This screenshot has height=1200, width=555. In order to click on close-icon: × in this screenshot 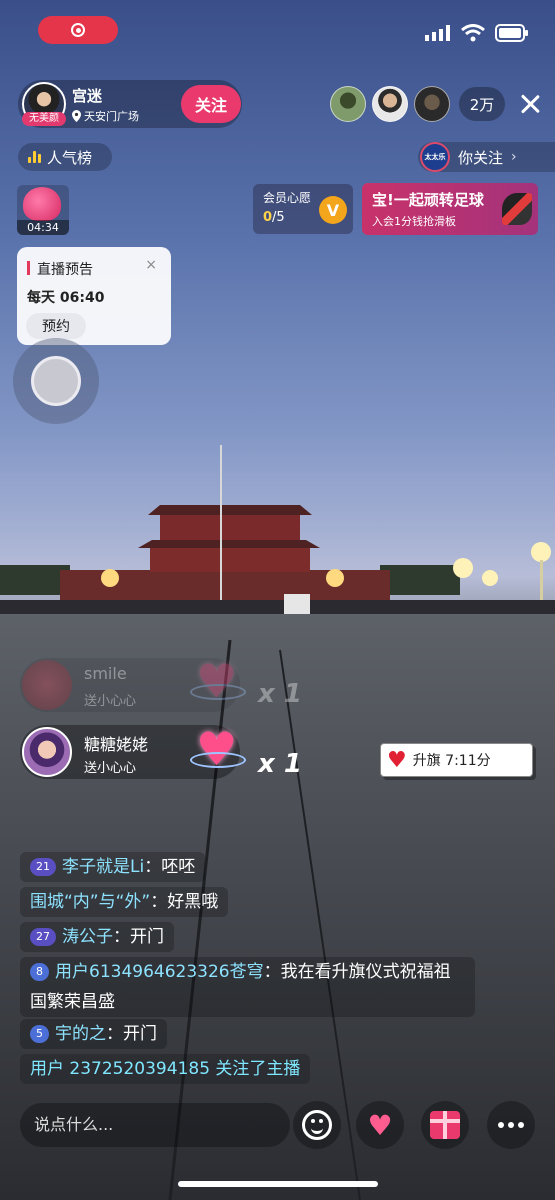, I will do `click(151, 265)`.